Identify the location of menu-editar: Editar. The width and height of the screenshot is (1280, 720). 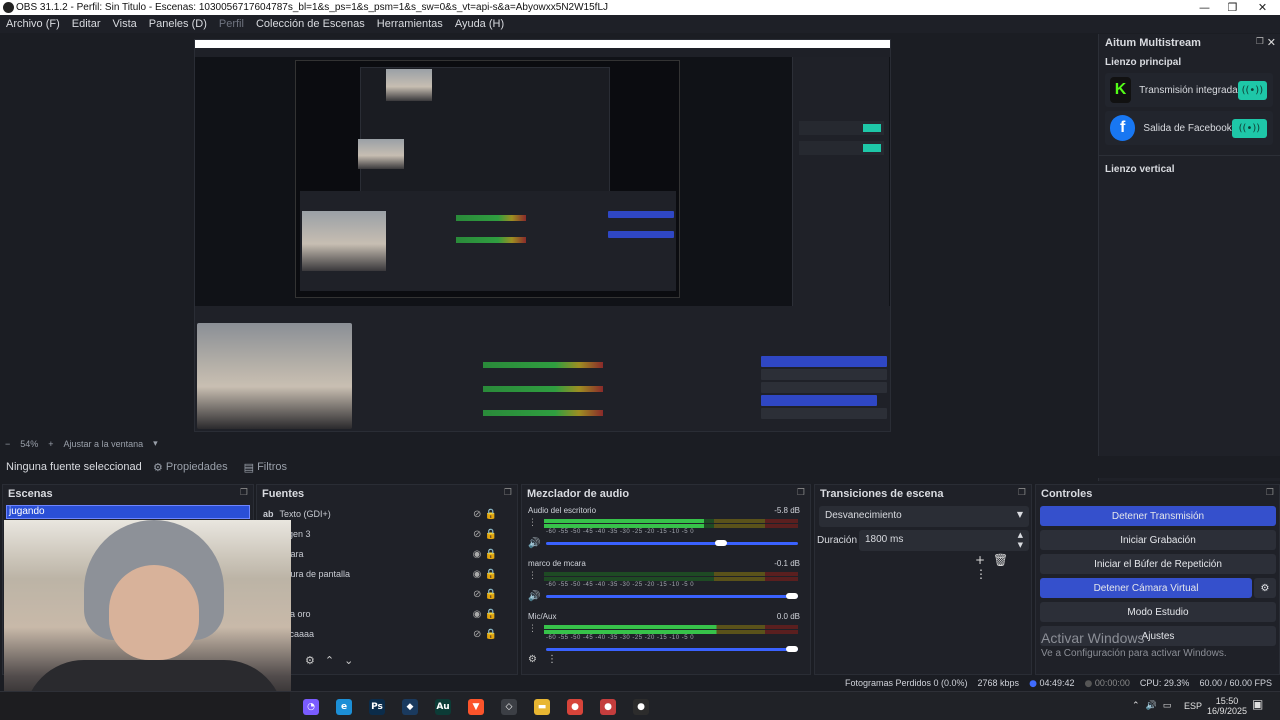
(86, 24).